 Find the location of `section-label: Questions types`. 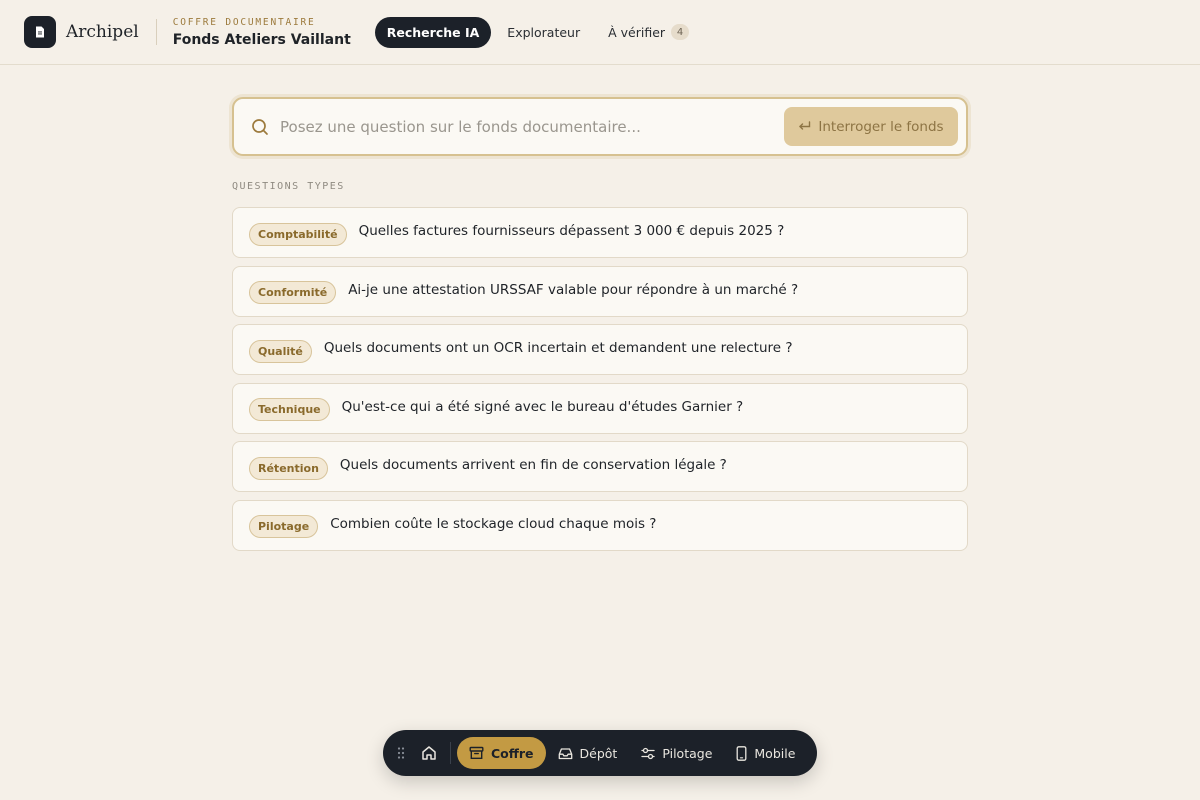

section-label: Questions types is located at coordinates (288, 186).